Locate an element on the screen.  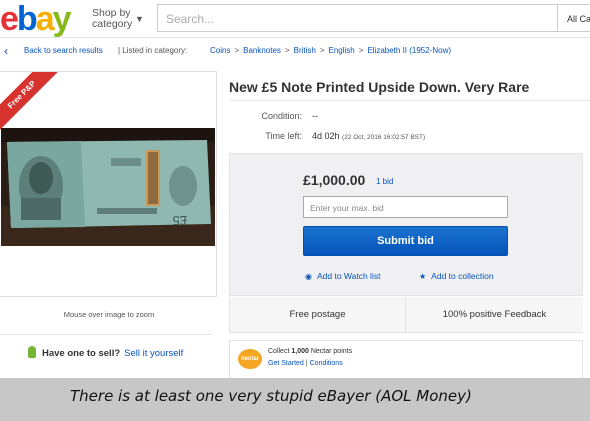
nectar-collect-prefix: Collect is located at coordinates (279, 351).